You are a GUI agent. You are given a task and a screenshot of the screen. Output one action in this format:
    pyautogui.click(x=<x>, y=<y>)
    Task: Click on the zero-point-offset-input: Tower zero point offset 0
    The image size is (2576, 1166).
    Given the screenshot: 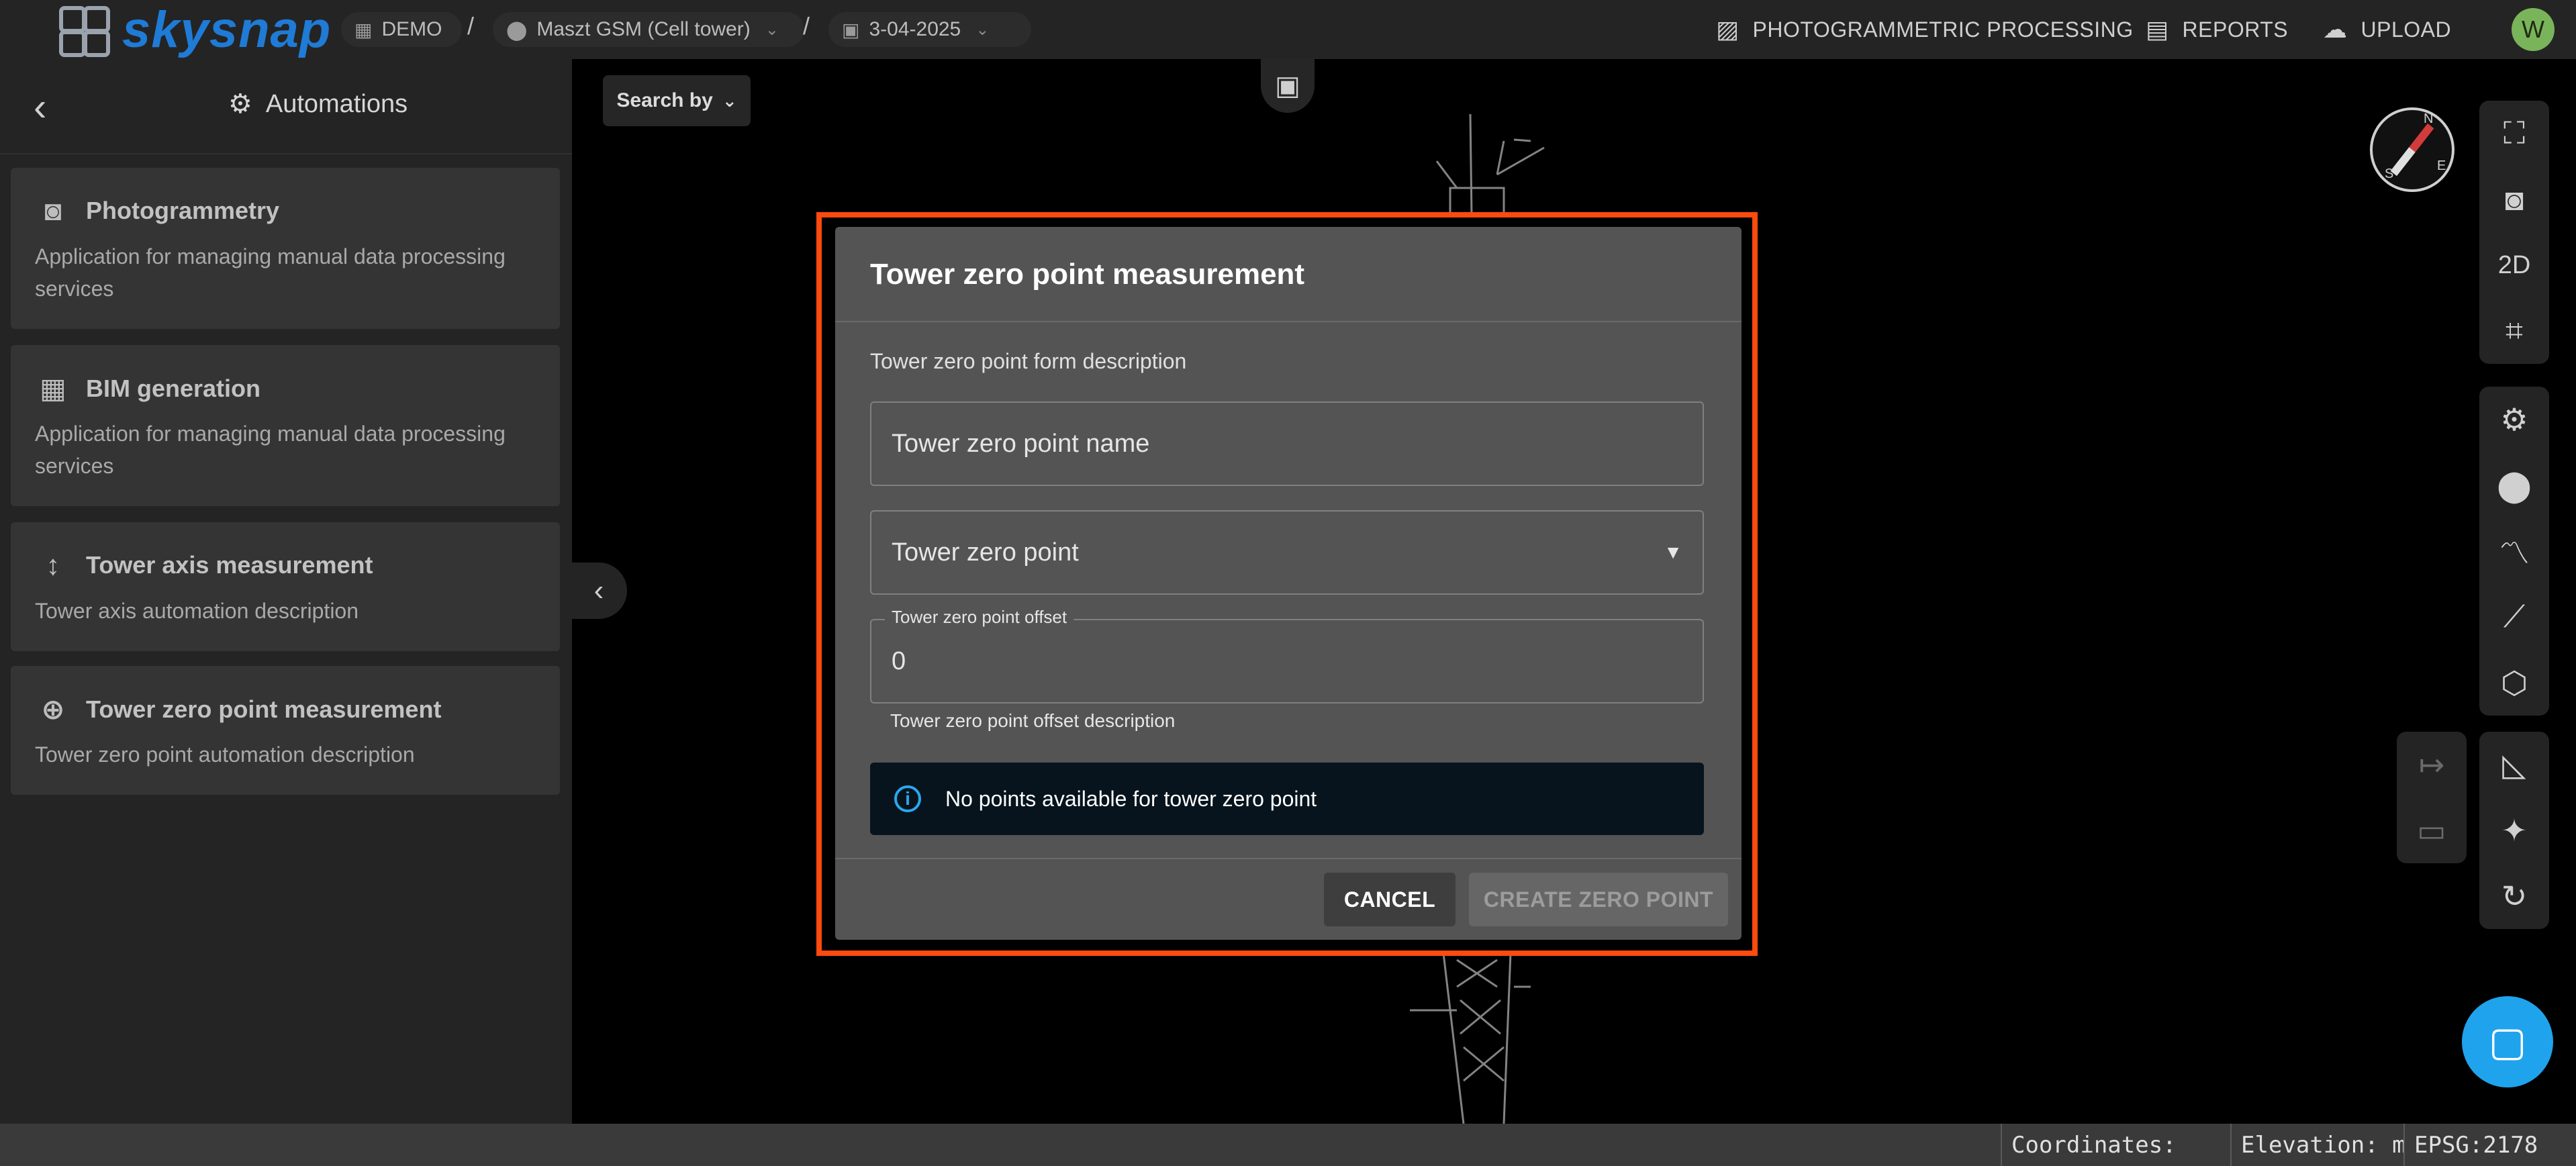 What is the action you would take?
    pyautogui.click(x=1287, y=655)
    